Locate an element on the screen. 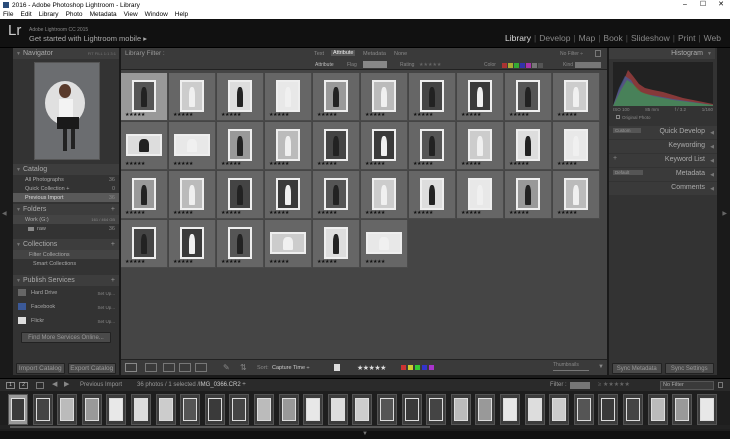 This screenshot has width=730, height=439. module-library: Library is located at coordinates (518, 38).